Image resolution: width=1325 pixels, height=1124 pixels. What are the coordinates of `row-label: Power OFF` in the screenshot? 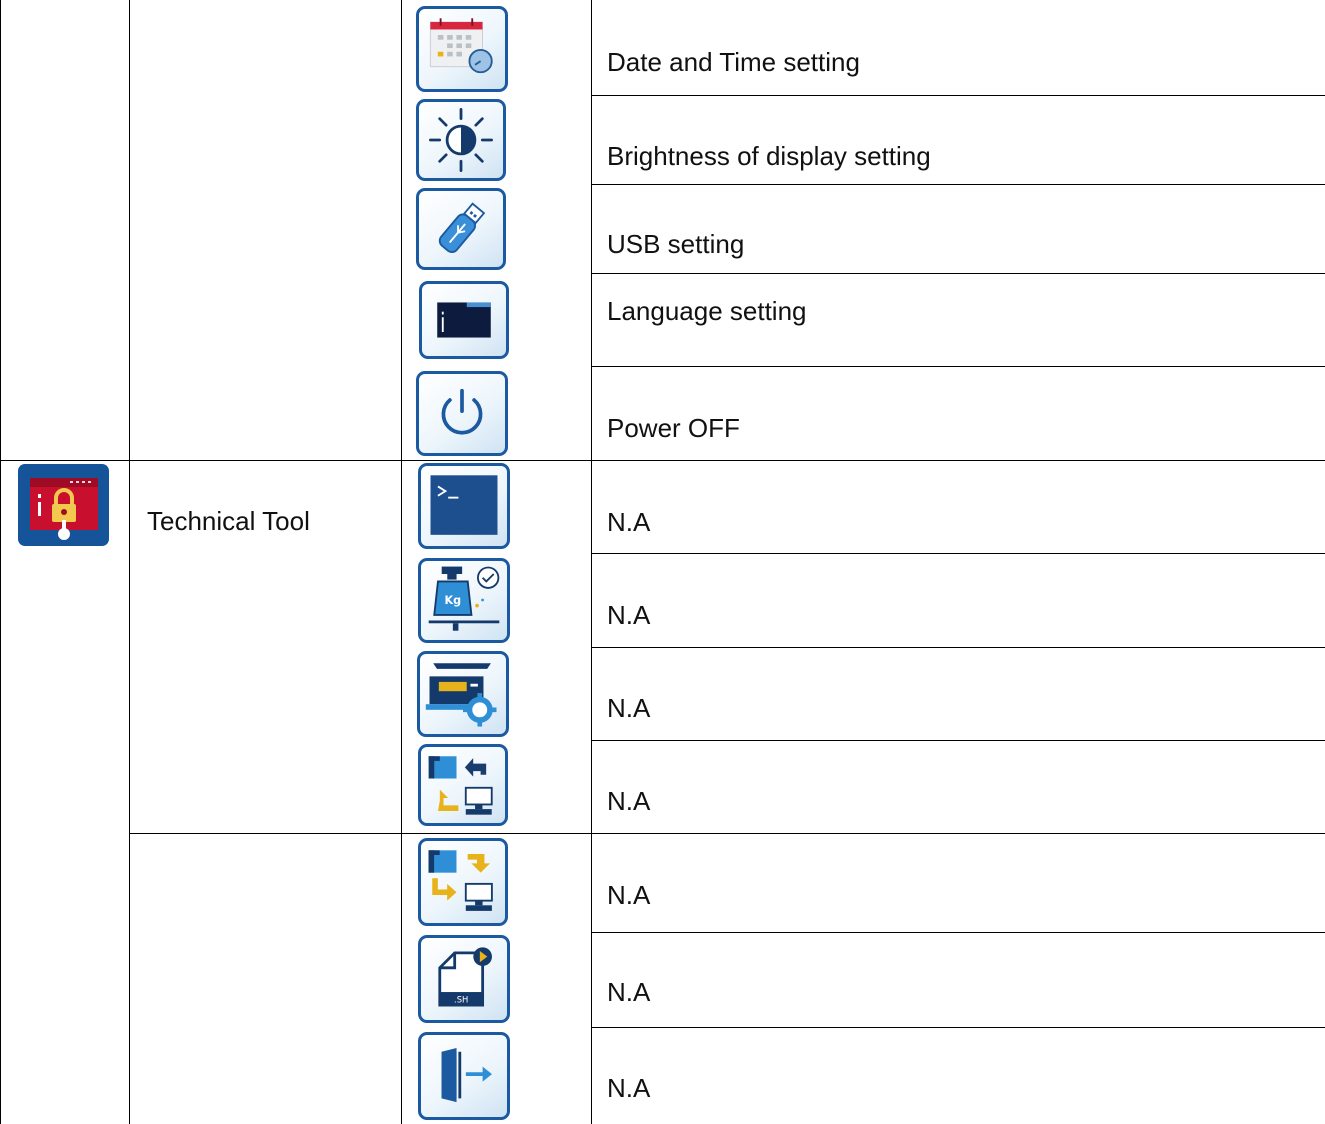 It's located at (673, 428).